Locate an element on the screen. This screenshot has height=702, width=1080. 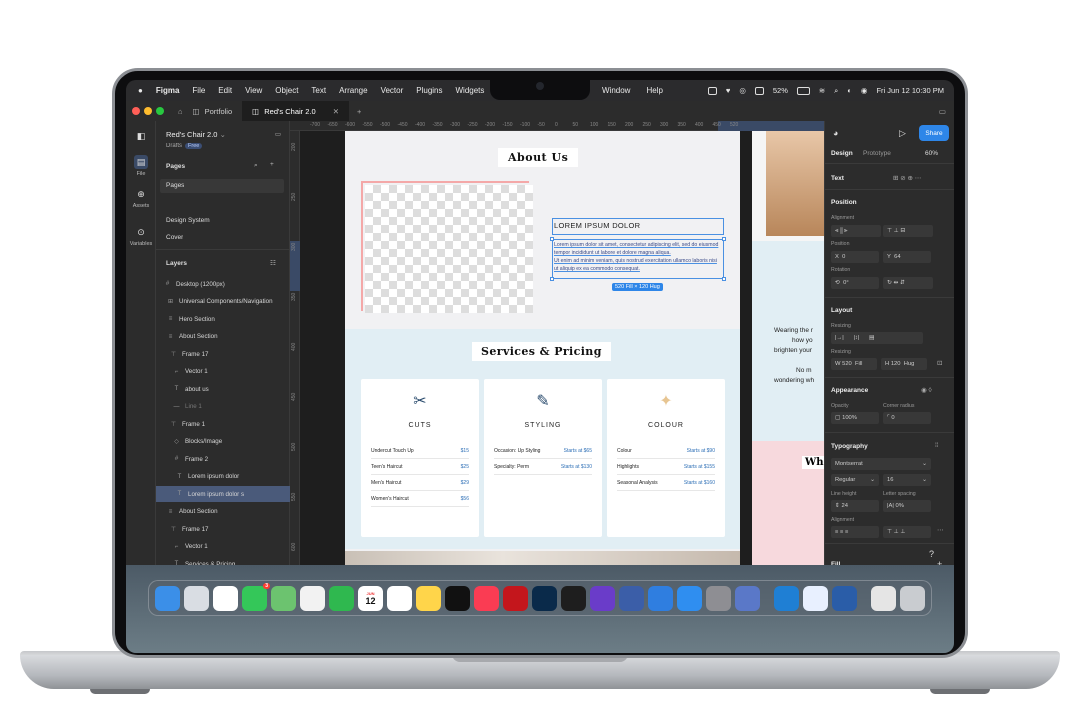
layer-item: ≡ About Section is located at coordinates (223, 512).